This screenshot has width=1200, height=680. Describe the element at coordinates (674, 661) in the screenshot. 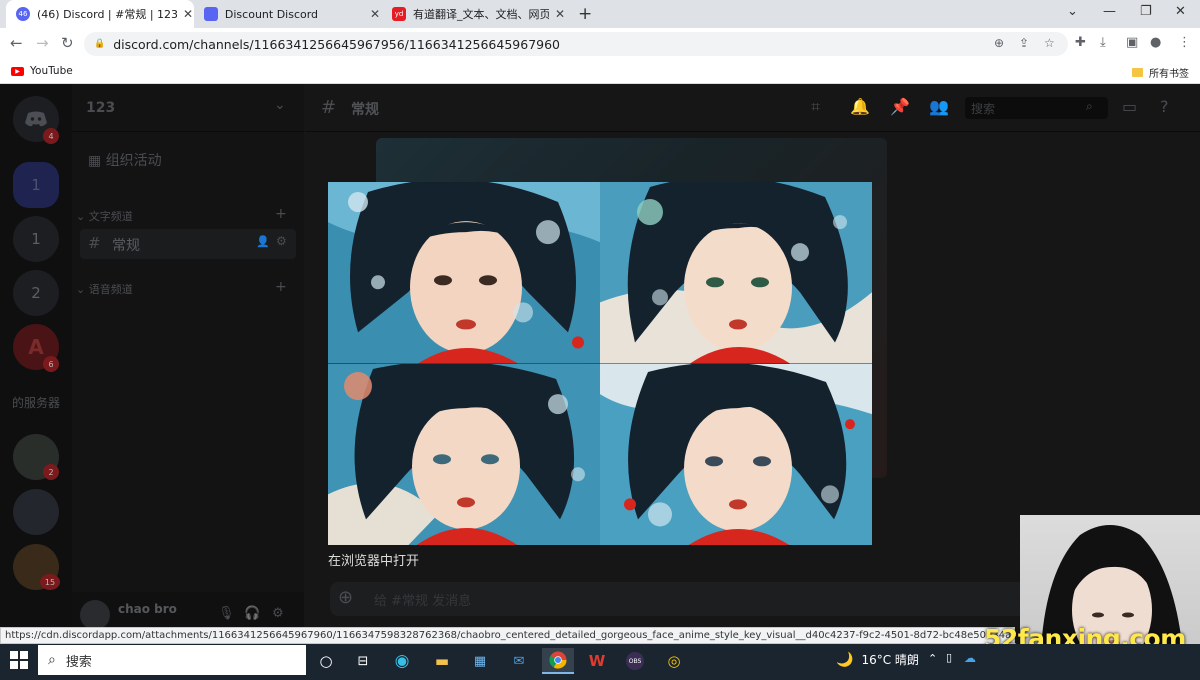

I see `app-ring-icon: ◎` at that location.